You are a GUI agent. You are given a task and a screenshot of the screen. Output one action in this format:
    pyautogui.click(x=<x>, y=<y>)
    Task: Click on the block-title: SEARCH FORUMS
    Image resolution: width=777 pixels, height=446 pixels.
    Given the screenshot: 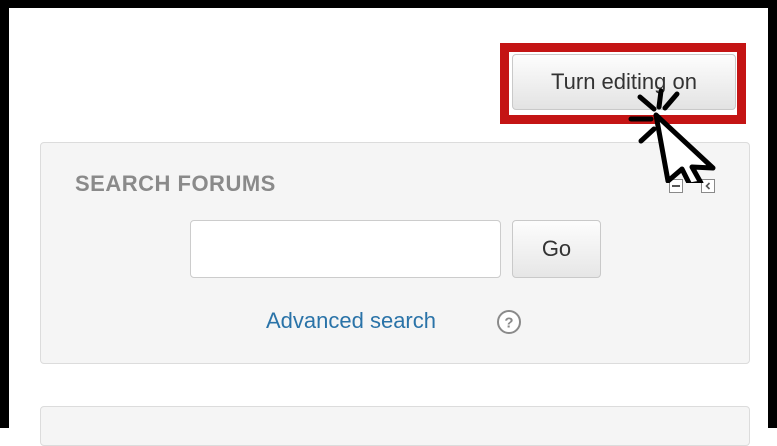 What is the action you would take?
    pyautogui.click(x=175, y=183)
    